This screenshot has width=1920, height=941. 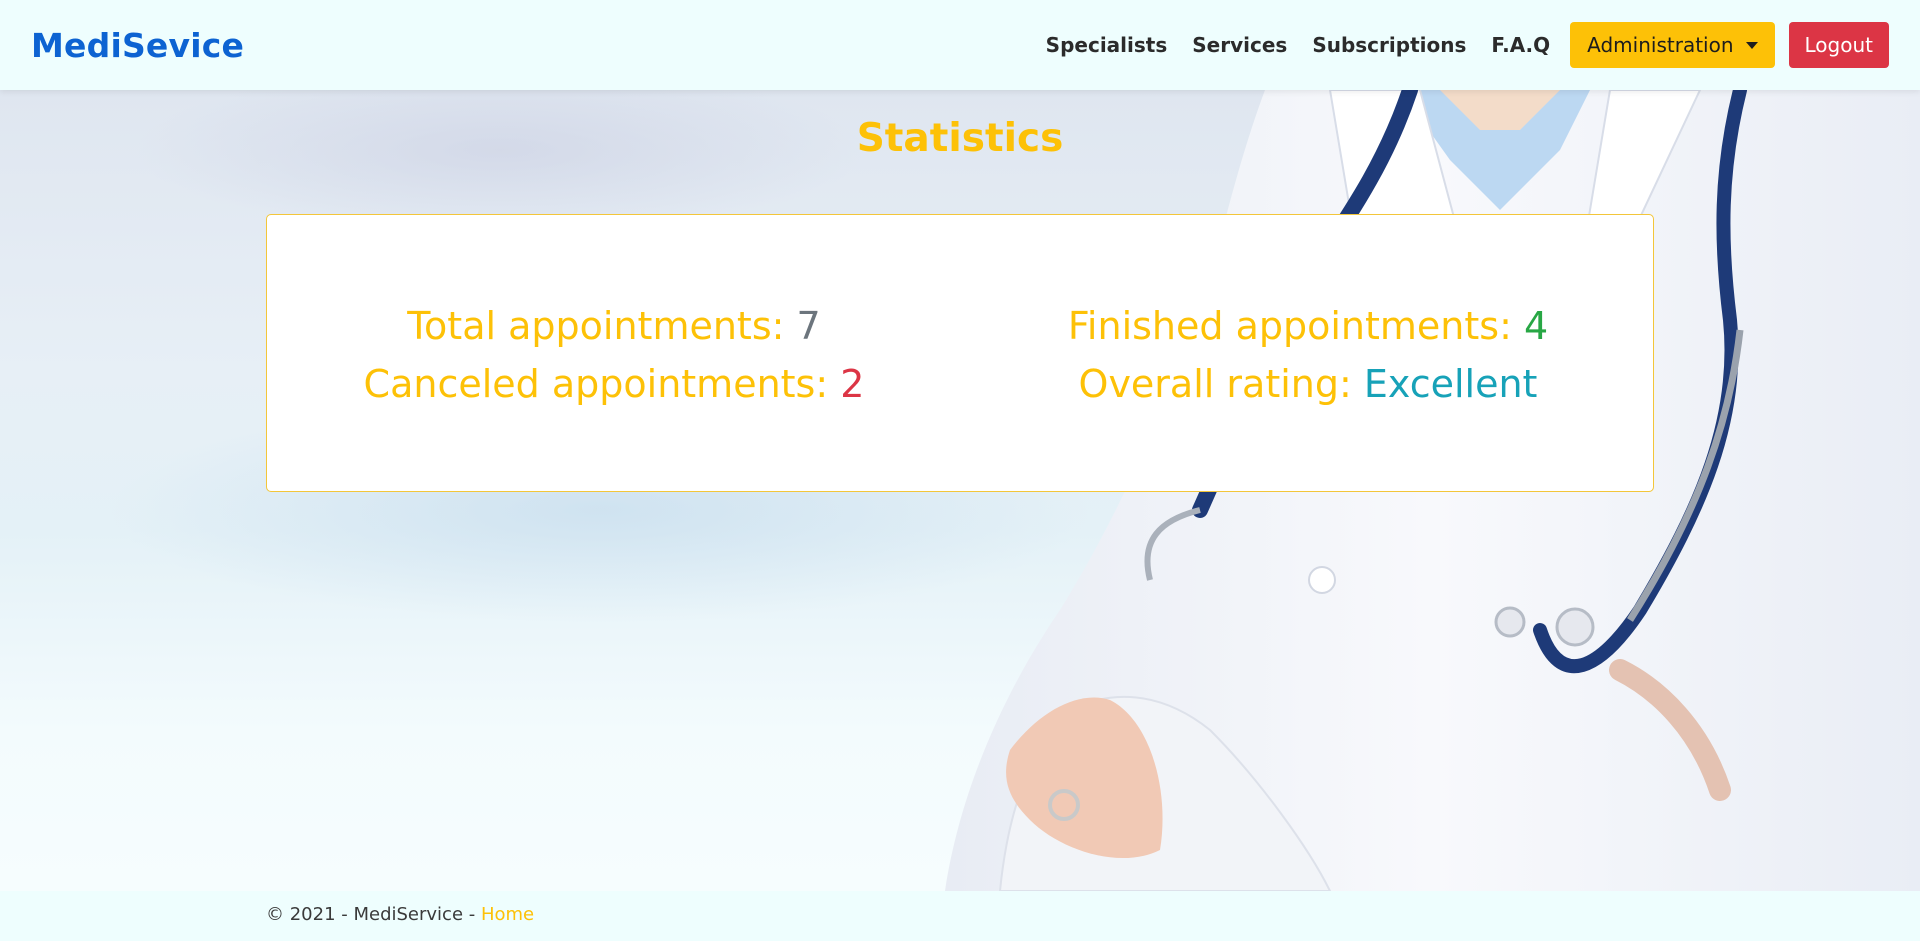 I want to click on total-appointments-stat: Total appointments: 7, so click(x=614, y=326).